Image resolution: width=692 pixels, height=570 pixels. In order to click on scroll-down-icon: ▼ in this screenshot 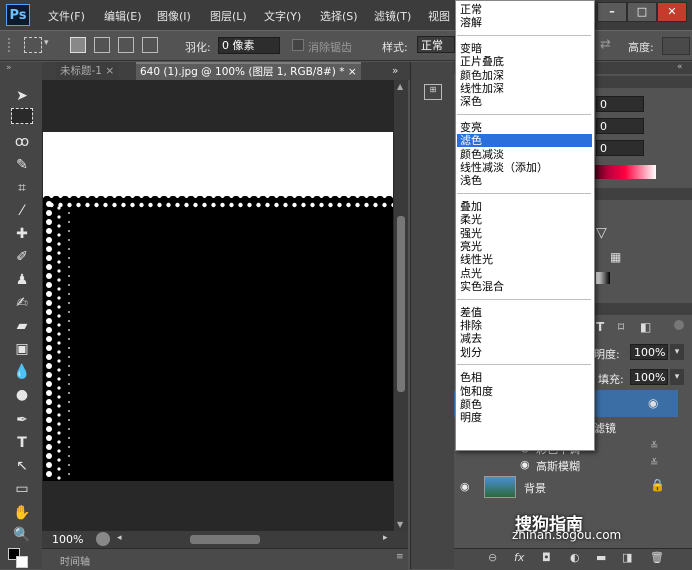, I will do `click(400, 524)`.